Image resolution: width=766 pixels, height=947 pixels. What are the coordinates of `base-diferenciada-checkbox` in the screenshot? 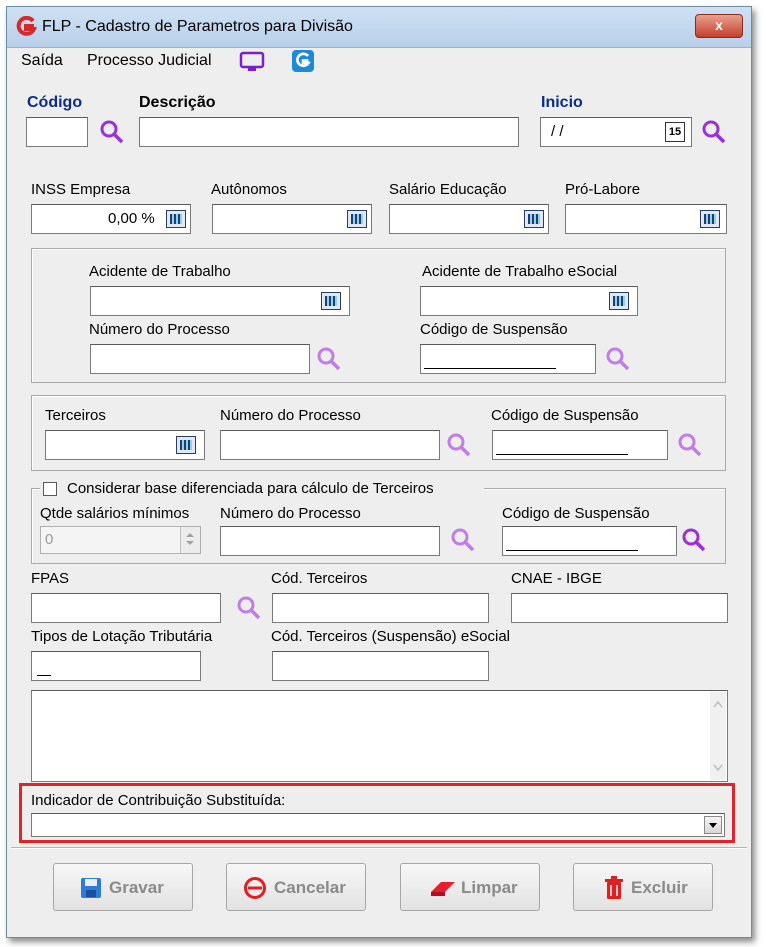 It's located at (50, 489).